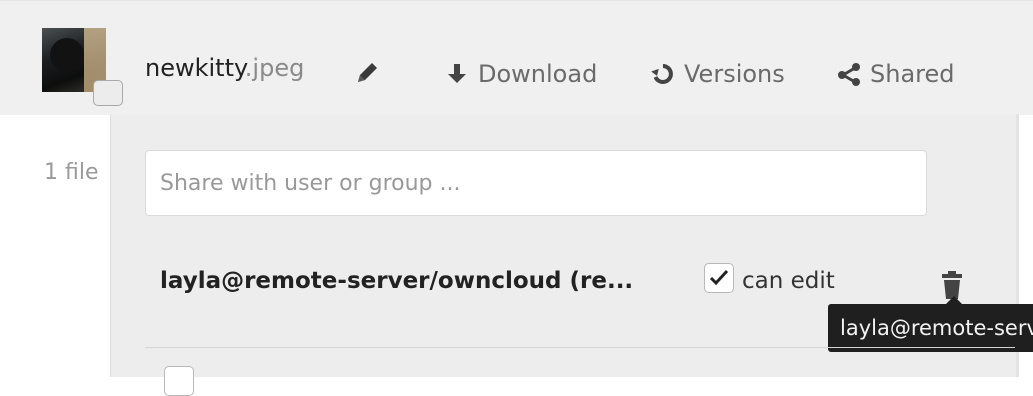 The width and height of the screenshot is (1033, 396). Describe the element at coordinates (663, 74) in the screenshot. I see `history-icon` at that location.